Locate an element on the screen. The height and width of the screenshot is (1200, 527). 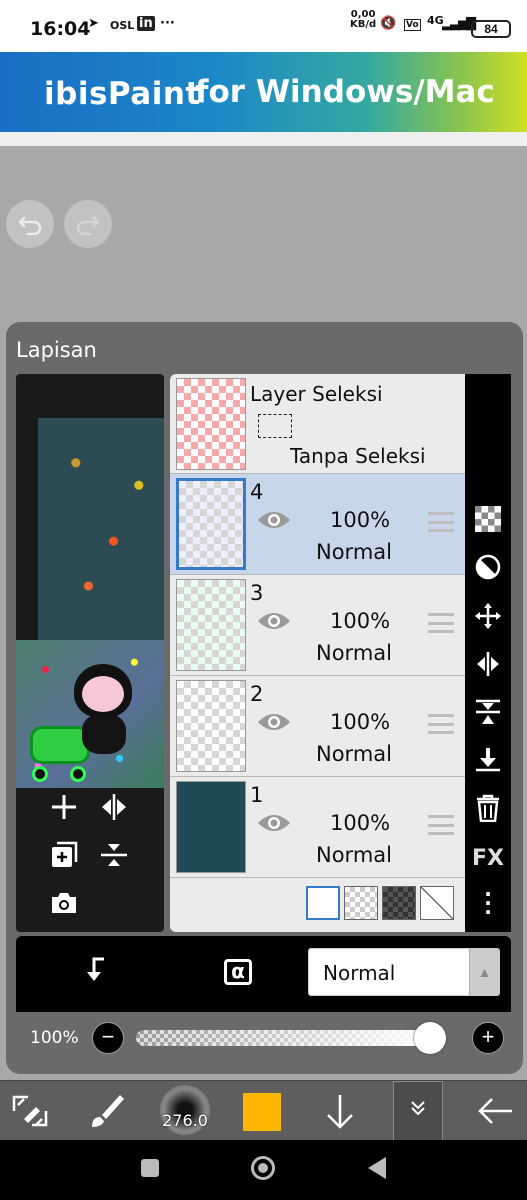
brush-size-button: 276.0 is located at coordinates (185, 1110).